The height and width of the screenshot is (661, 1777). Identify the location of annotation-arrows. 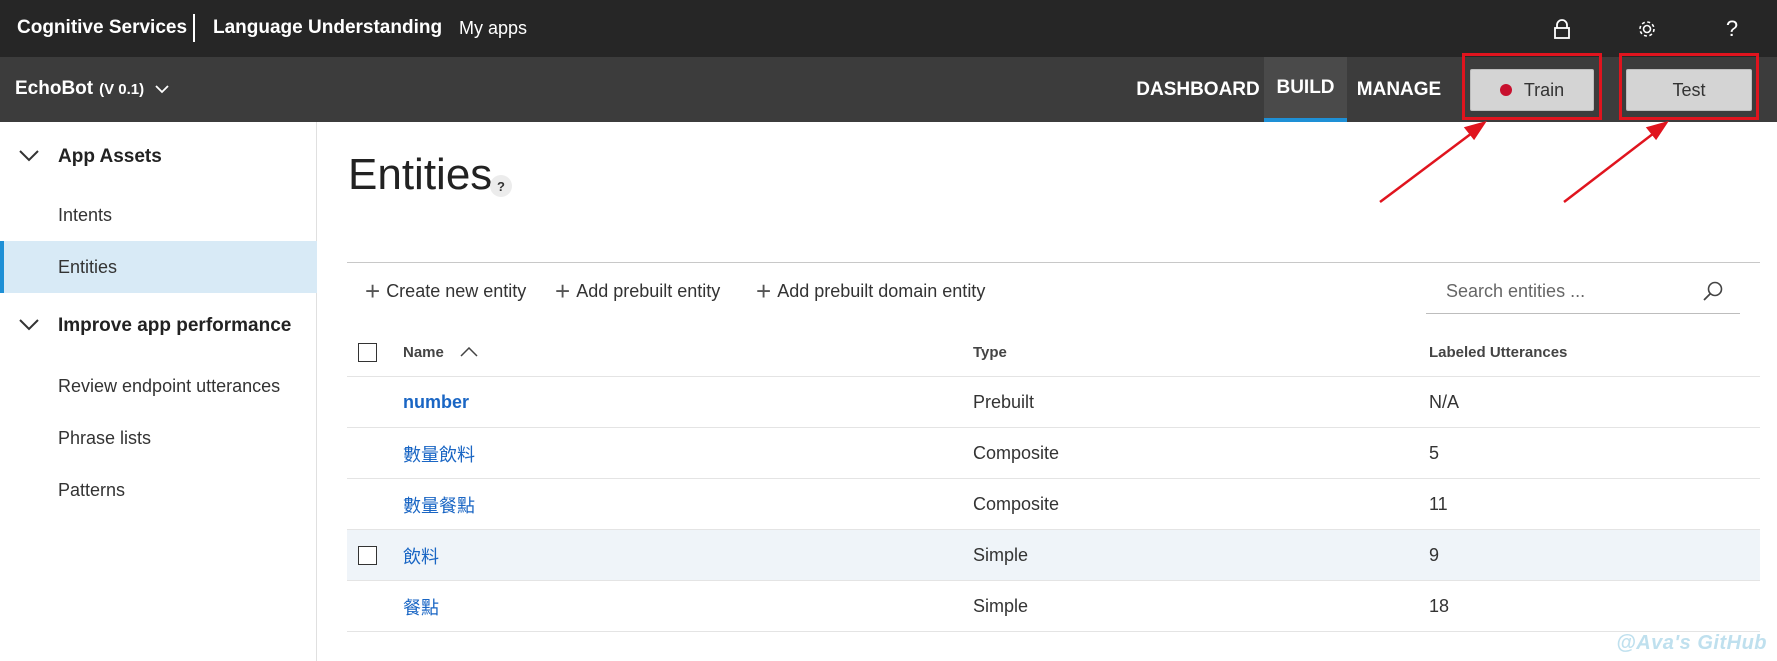
(1524, 161).